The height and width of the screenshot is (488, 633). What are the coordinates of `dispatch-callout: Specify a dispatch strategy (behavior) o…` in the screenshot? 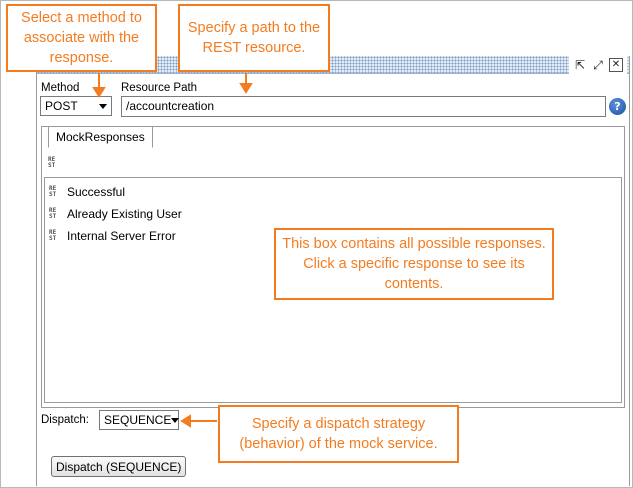 It's located at (338, 434).